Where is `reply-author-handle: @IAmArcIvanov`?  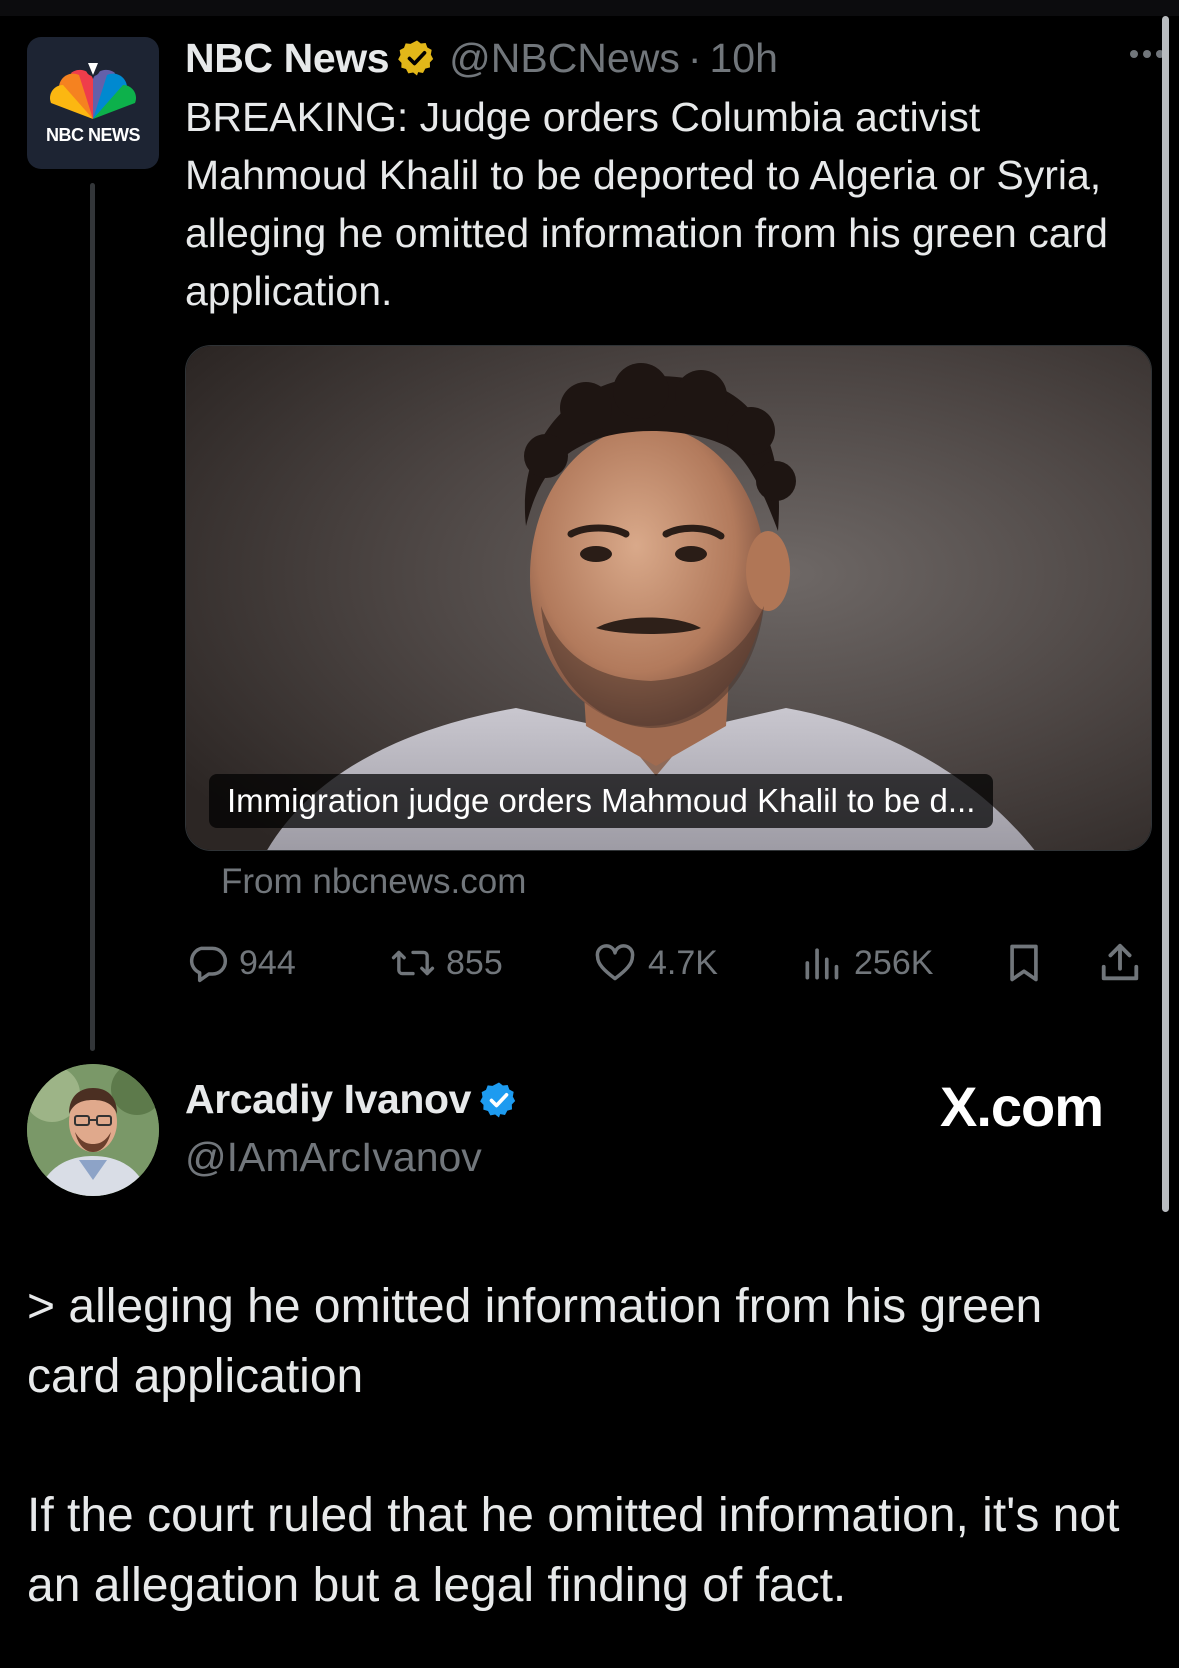
reply-author-handle: @IAmArcIvanov is located at coordinates (333, 1157).